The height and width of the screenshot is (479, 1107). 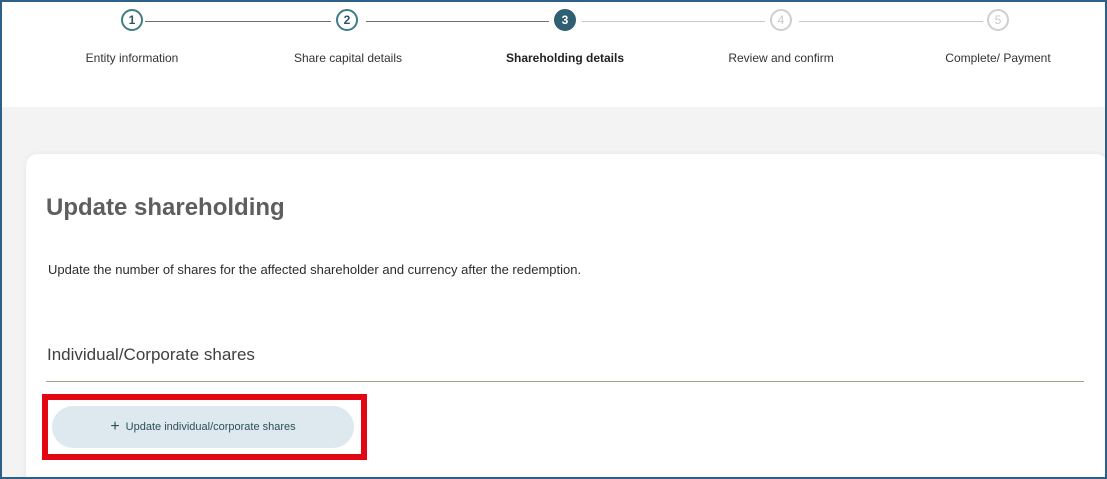 I want to click on step-1-indicator: 1, so click(x=132, y=20).